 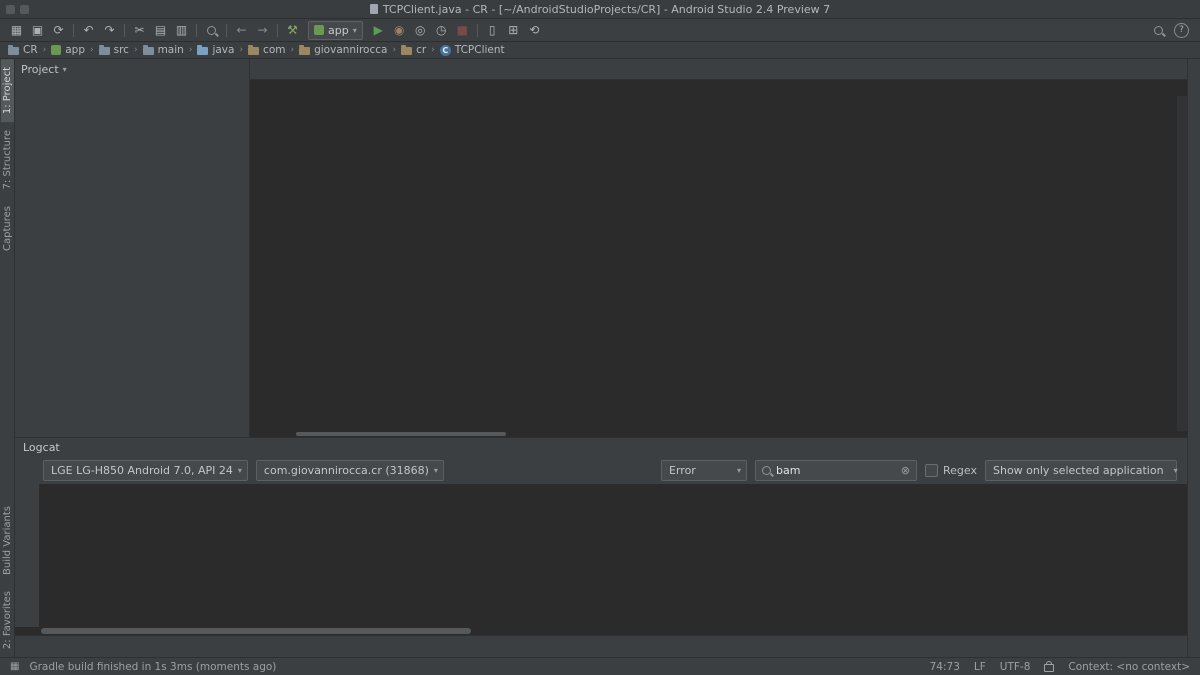 I want to click on breadcrumb-item: app, so click(x=68, y=50).